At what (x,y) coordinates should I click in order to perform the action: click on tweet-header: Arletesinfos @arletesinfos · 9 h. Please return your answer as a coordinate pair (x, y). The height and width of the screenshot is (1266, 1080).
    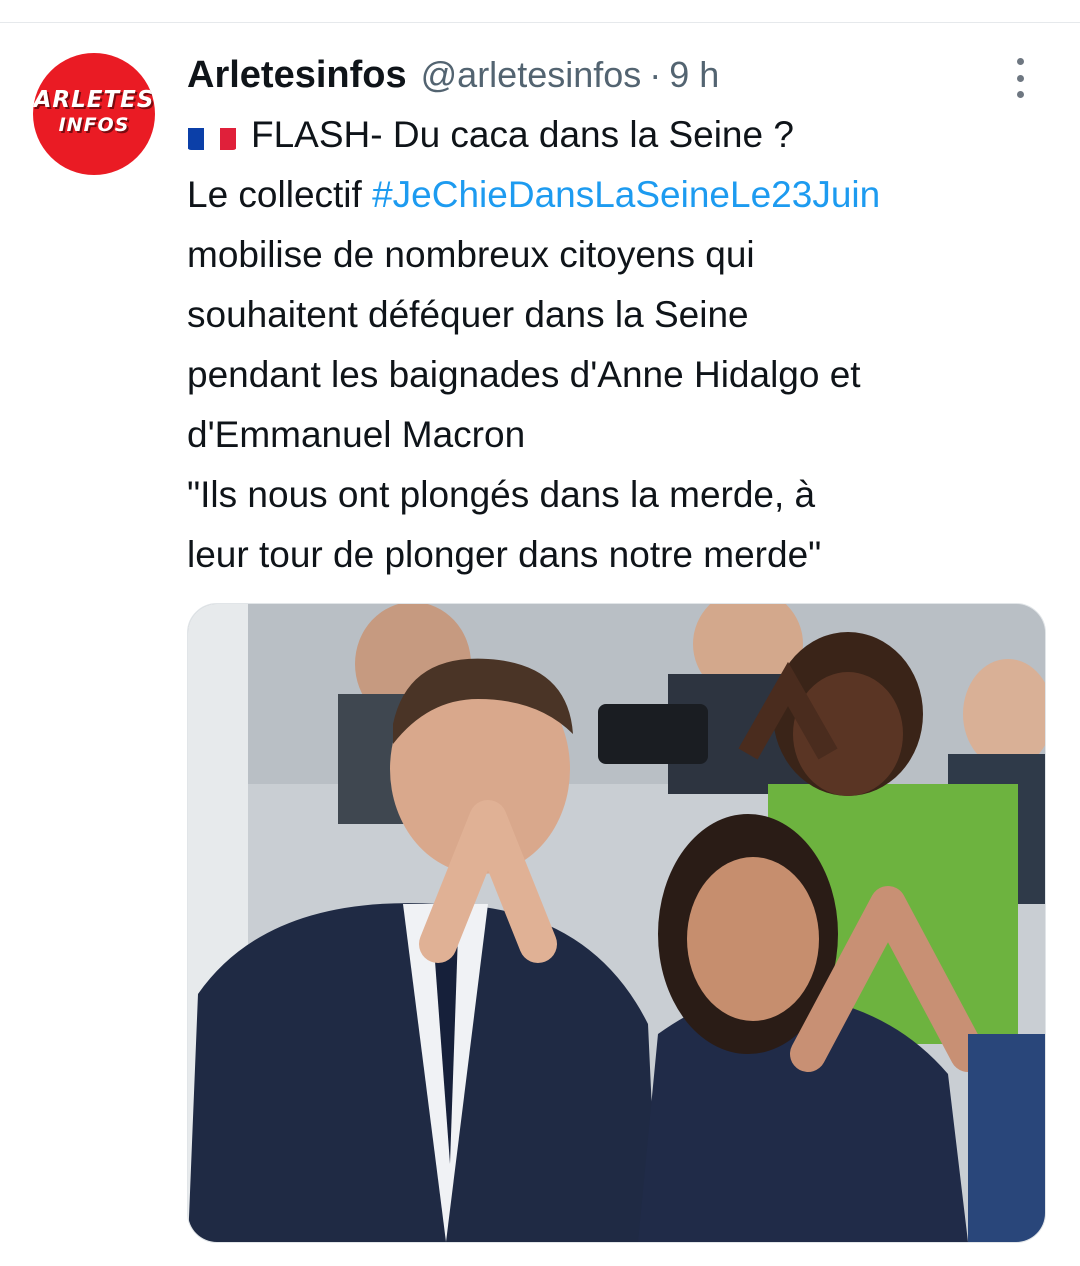
    Looking at the image, I should click on (453, 75).